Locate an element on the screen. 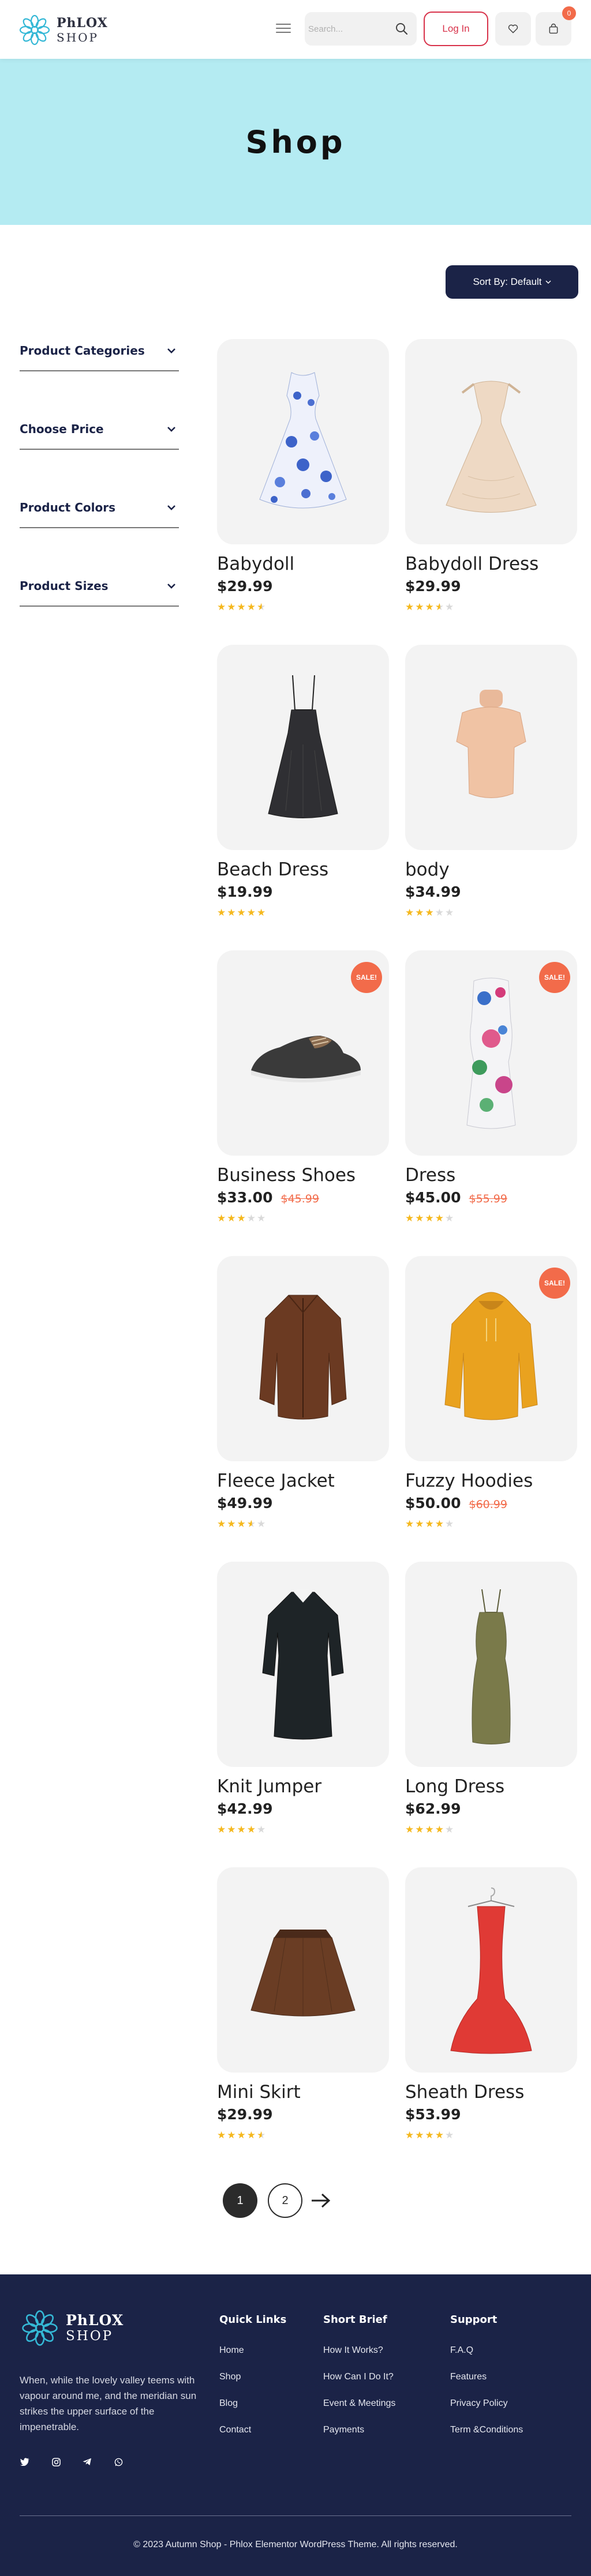 The image size is (591, 2576). sort-dropdown: Sort By: Default is located at coordinates (512, 282).